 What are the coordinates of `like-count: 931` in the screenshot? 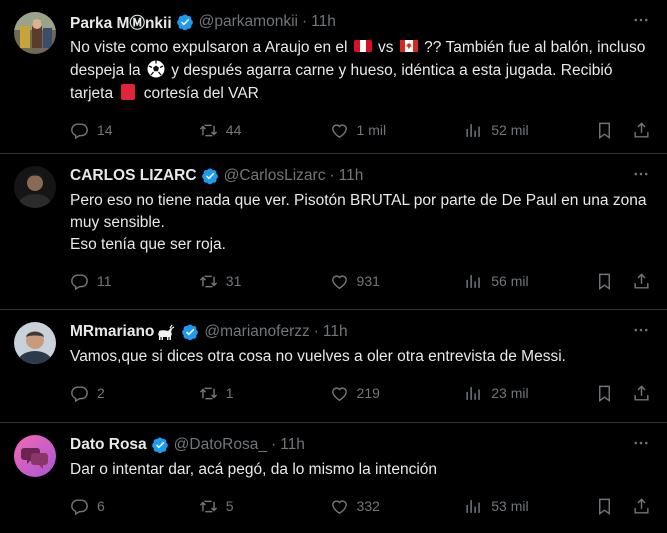 It's located at (368, 281).